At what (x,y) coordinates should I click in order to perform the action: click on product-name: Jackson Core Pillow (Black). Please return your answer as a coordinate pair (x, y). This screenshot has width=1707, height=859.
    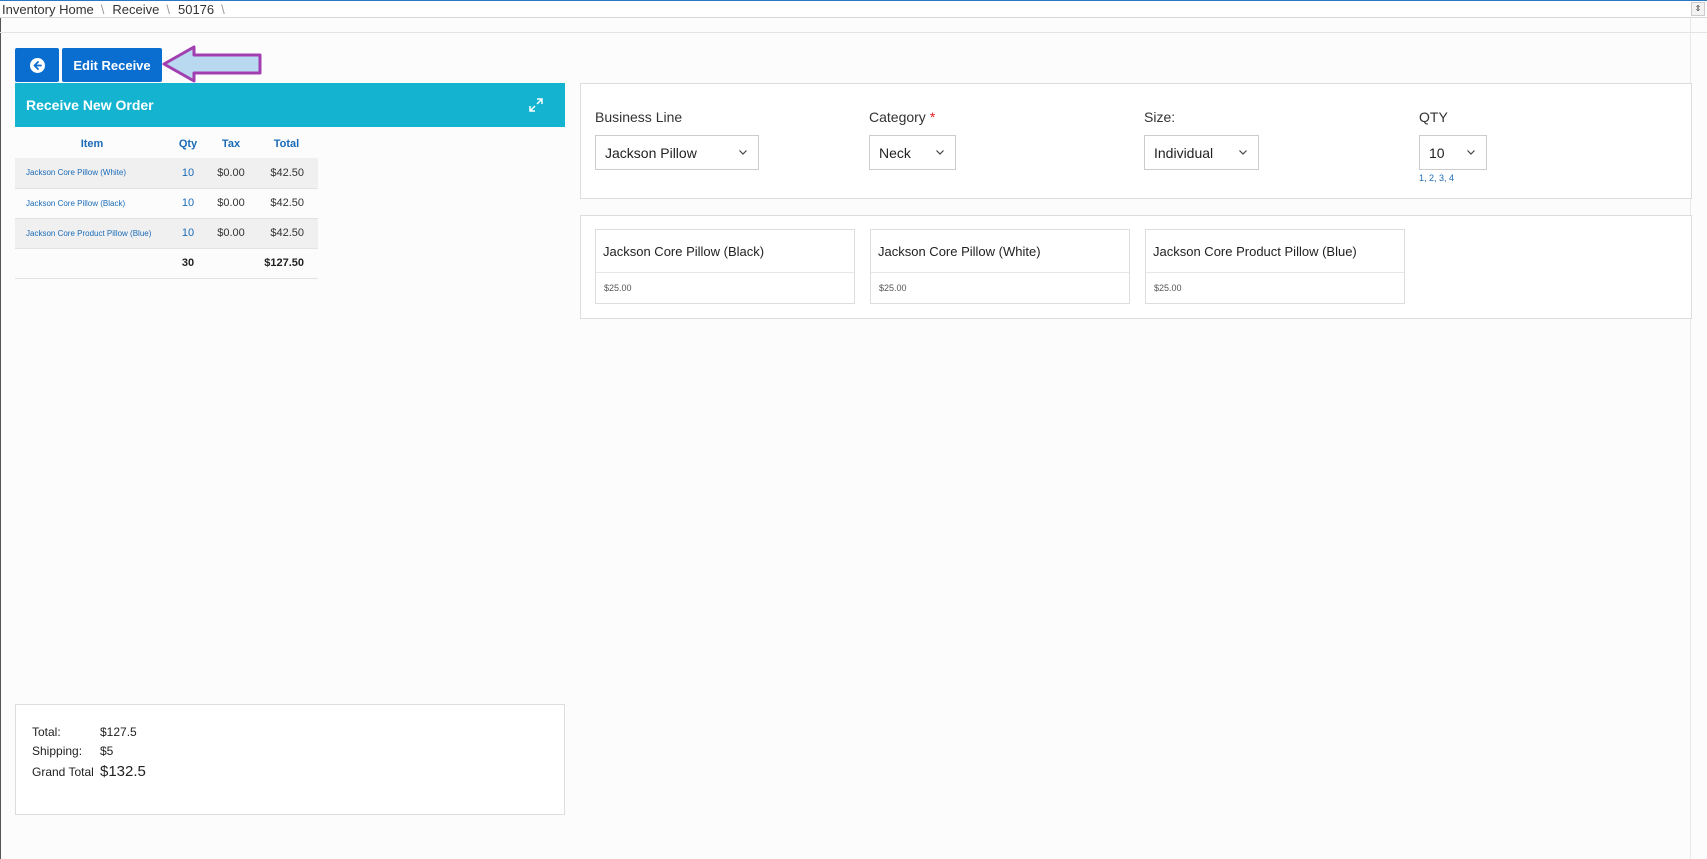
    Looking at the image, I should click on (725, 251).